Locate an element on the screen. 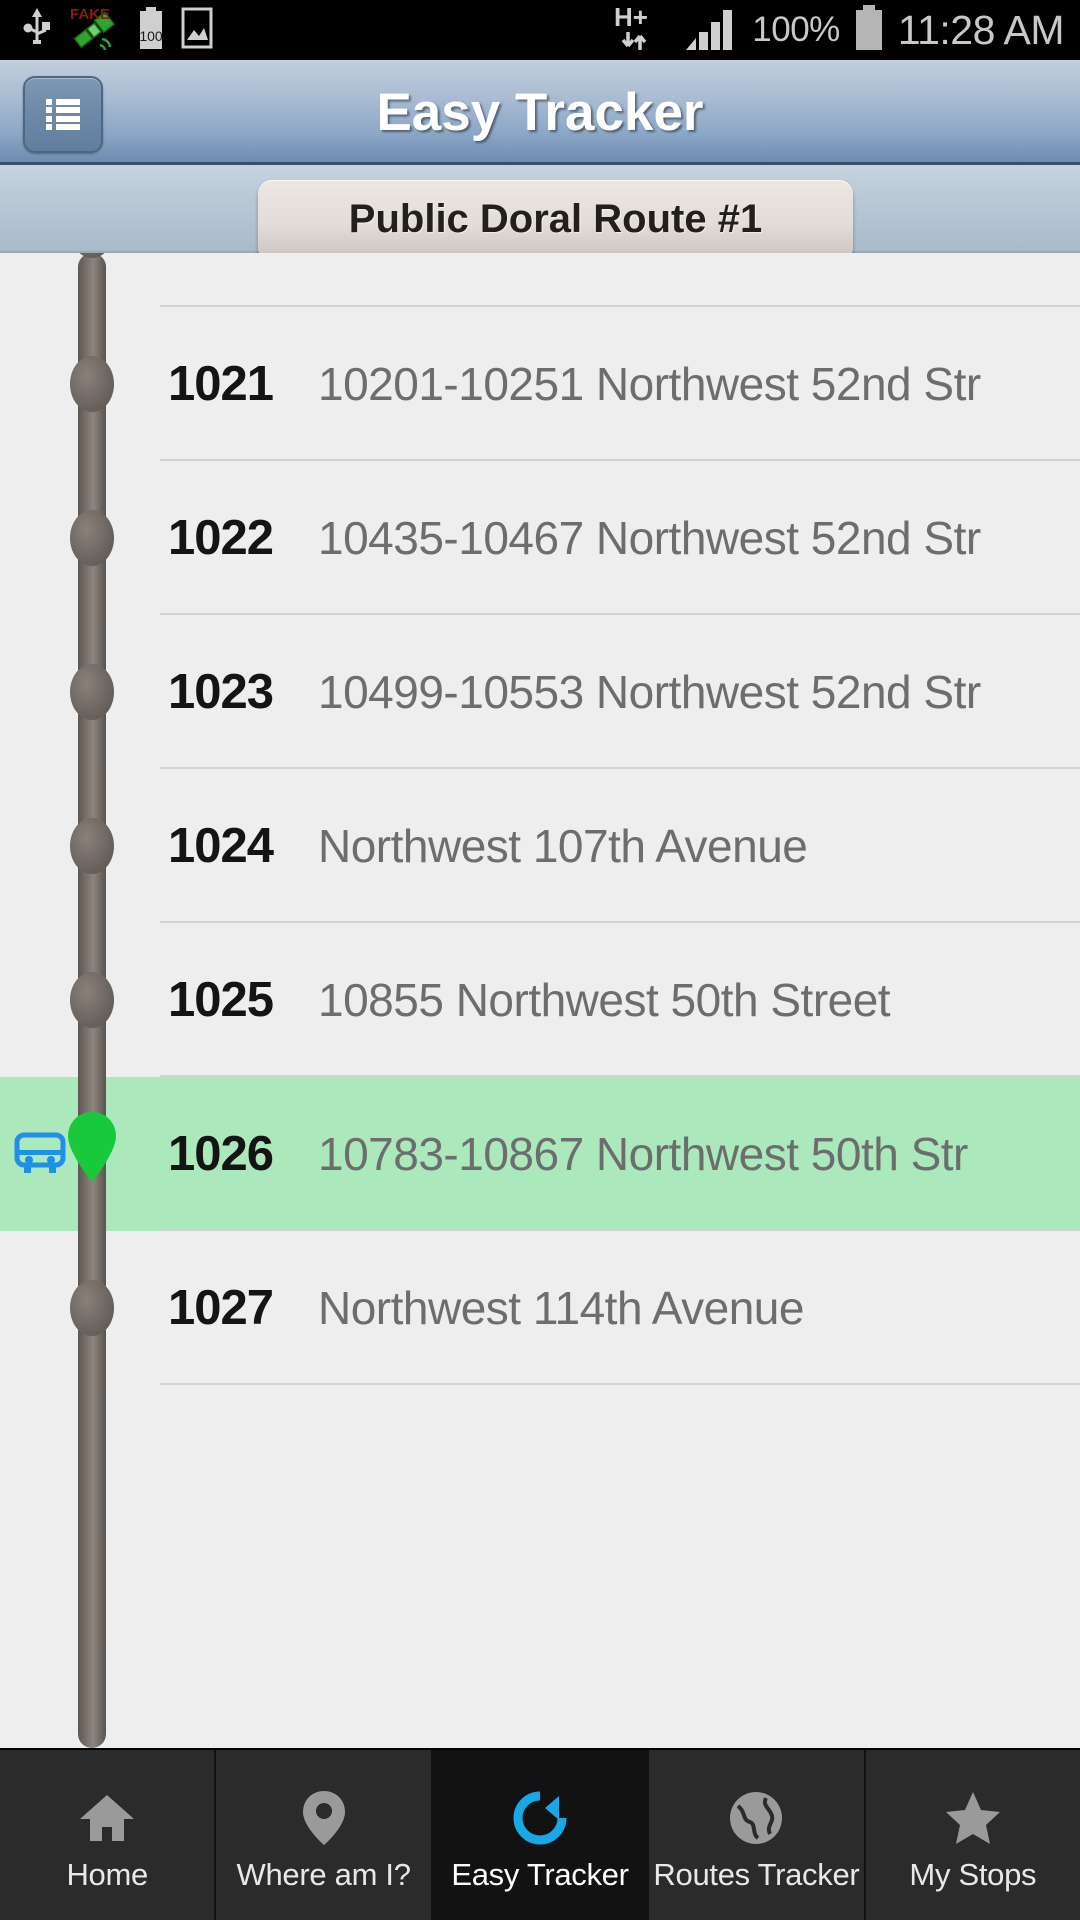  stop-number: 1024 is located at coordinates (221, 846).